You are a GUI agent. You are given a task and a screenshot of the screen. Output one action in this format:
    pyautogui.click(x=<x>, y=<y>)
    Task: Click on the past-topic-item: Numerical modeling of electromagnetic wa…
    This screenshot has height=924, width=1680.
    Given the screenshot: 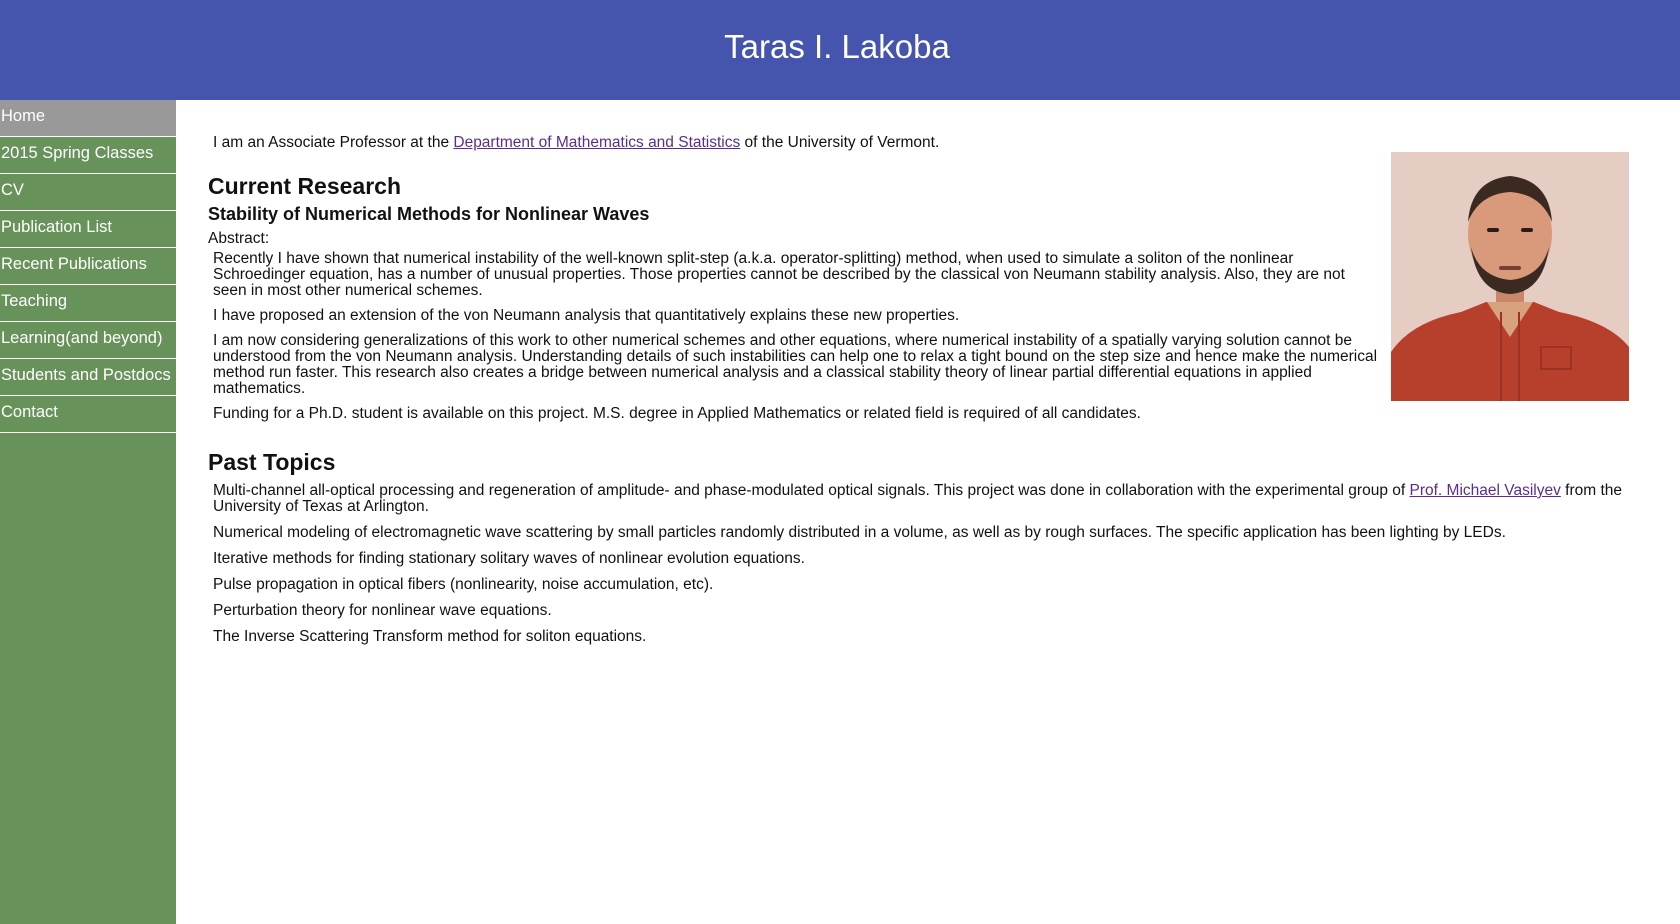 What is the action you would take?
    pyautogui.click(x=859, y=532)
    